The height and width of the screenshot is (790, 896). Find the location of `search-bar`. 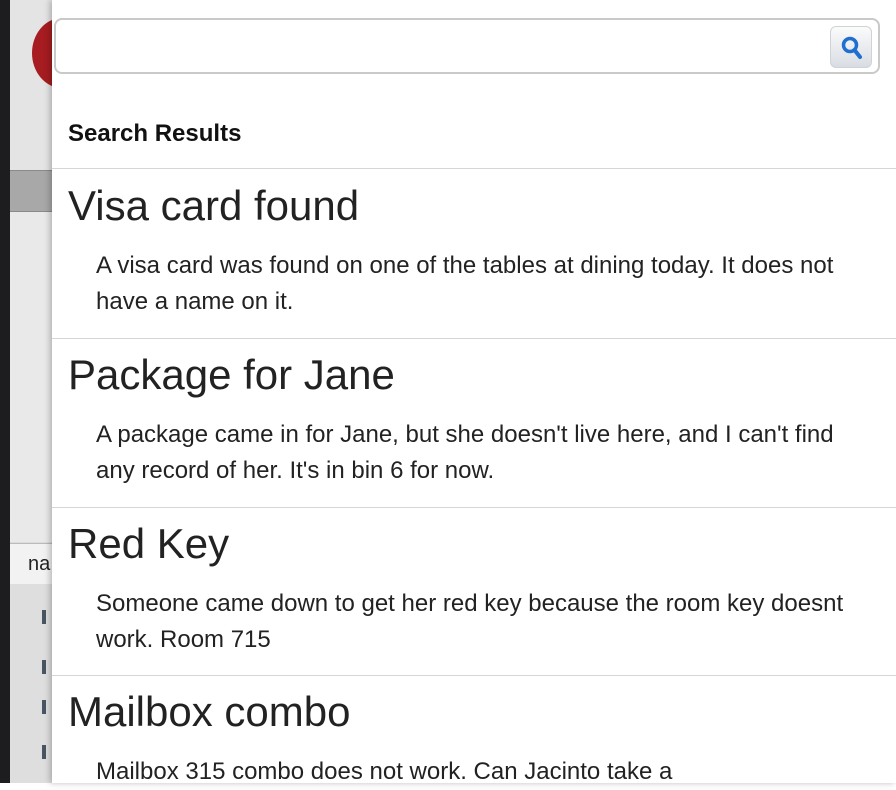

search-bar is located at coordinates (467, 46).